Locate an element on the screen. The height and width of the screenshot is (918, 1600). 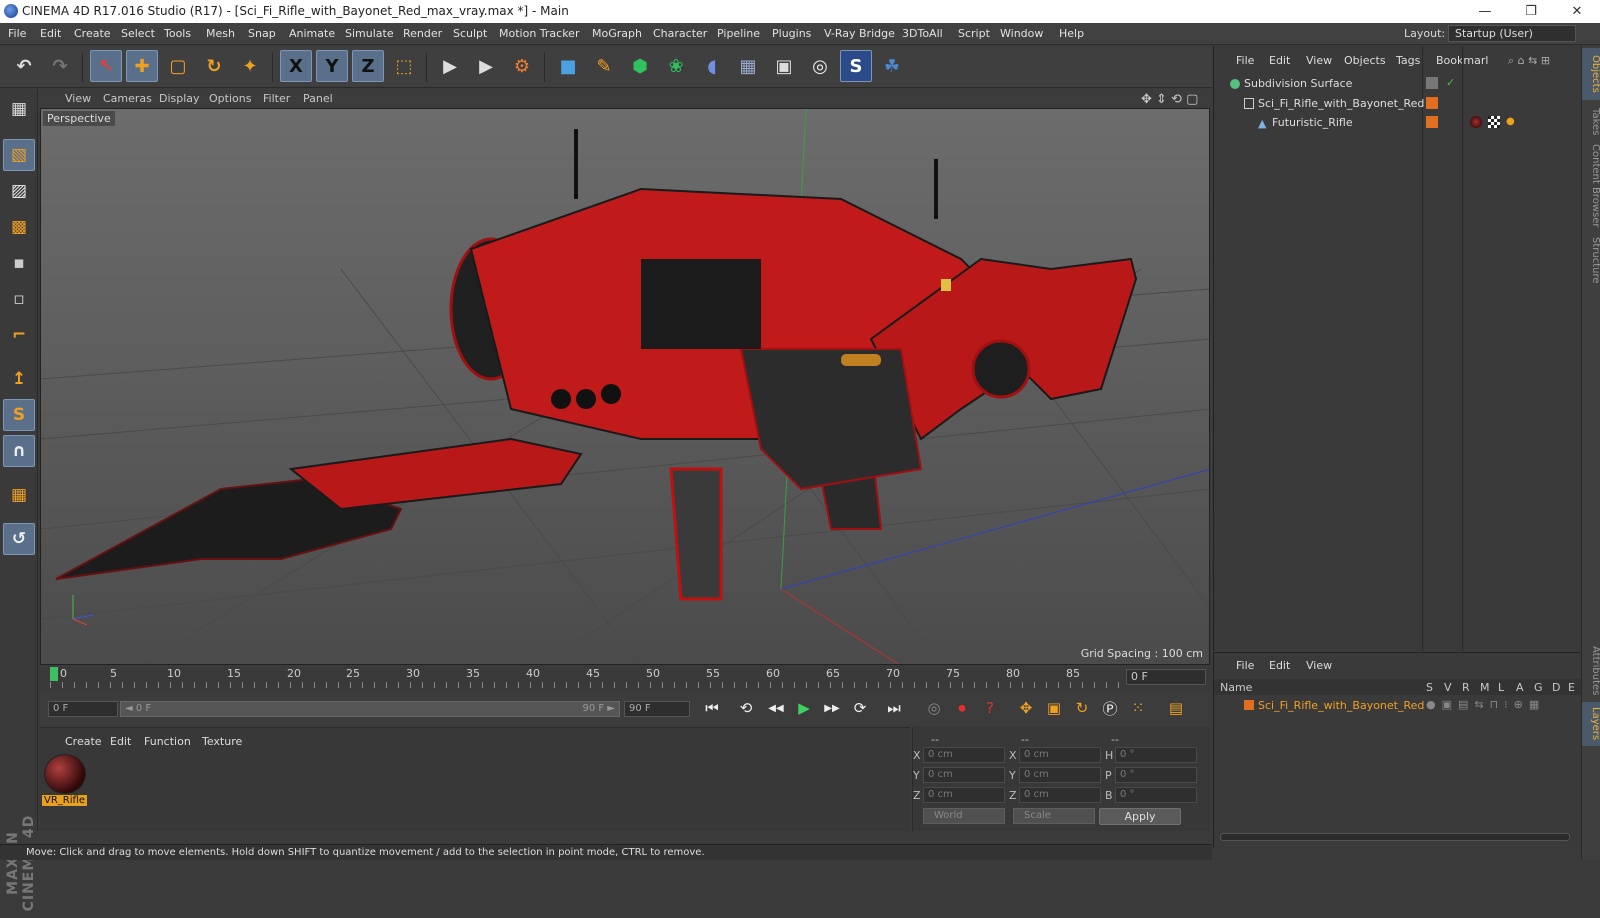
next-frame-icon: ▶▶ is located at coordinates (832, 708).